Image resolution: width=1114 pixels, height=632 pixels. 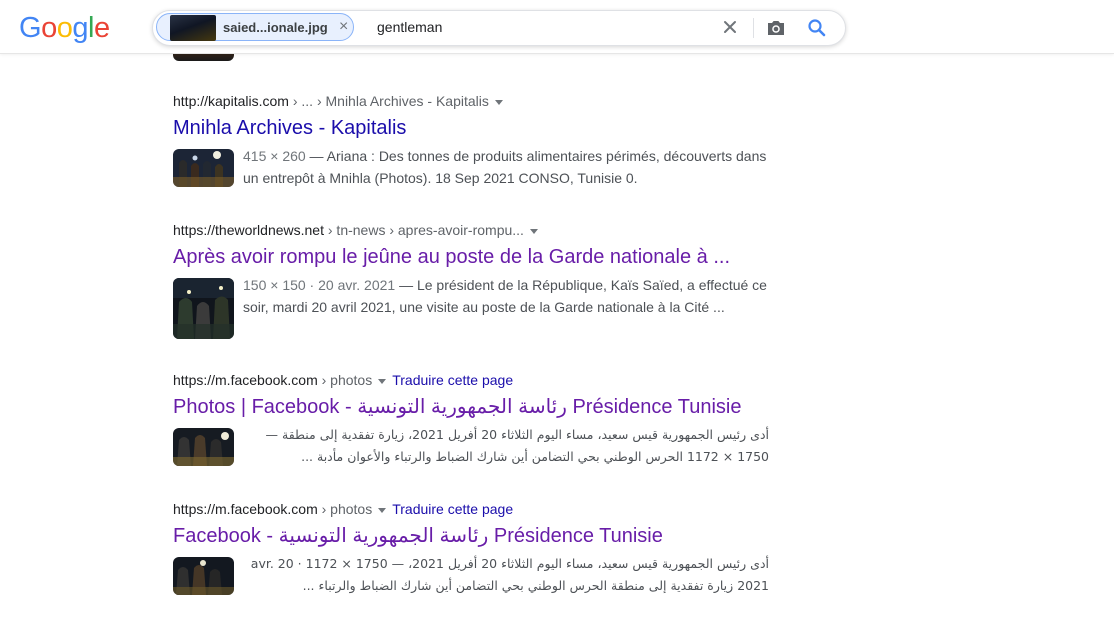 What do you see at coordinates (388, 101) in the screenshot?
I see `result-path: › ... › Mnihla Archives - Kapitalis` at bounding box center [388, 101].